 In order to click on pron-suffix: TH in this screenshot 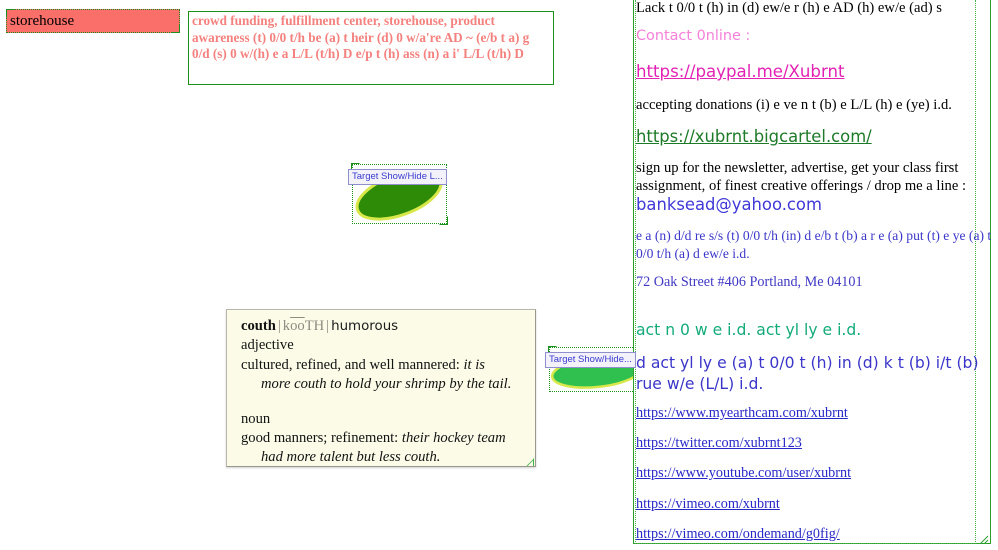, I will do `click(314, 326)`.